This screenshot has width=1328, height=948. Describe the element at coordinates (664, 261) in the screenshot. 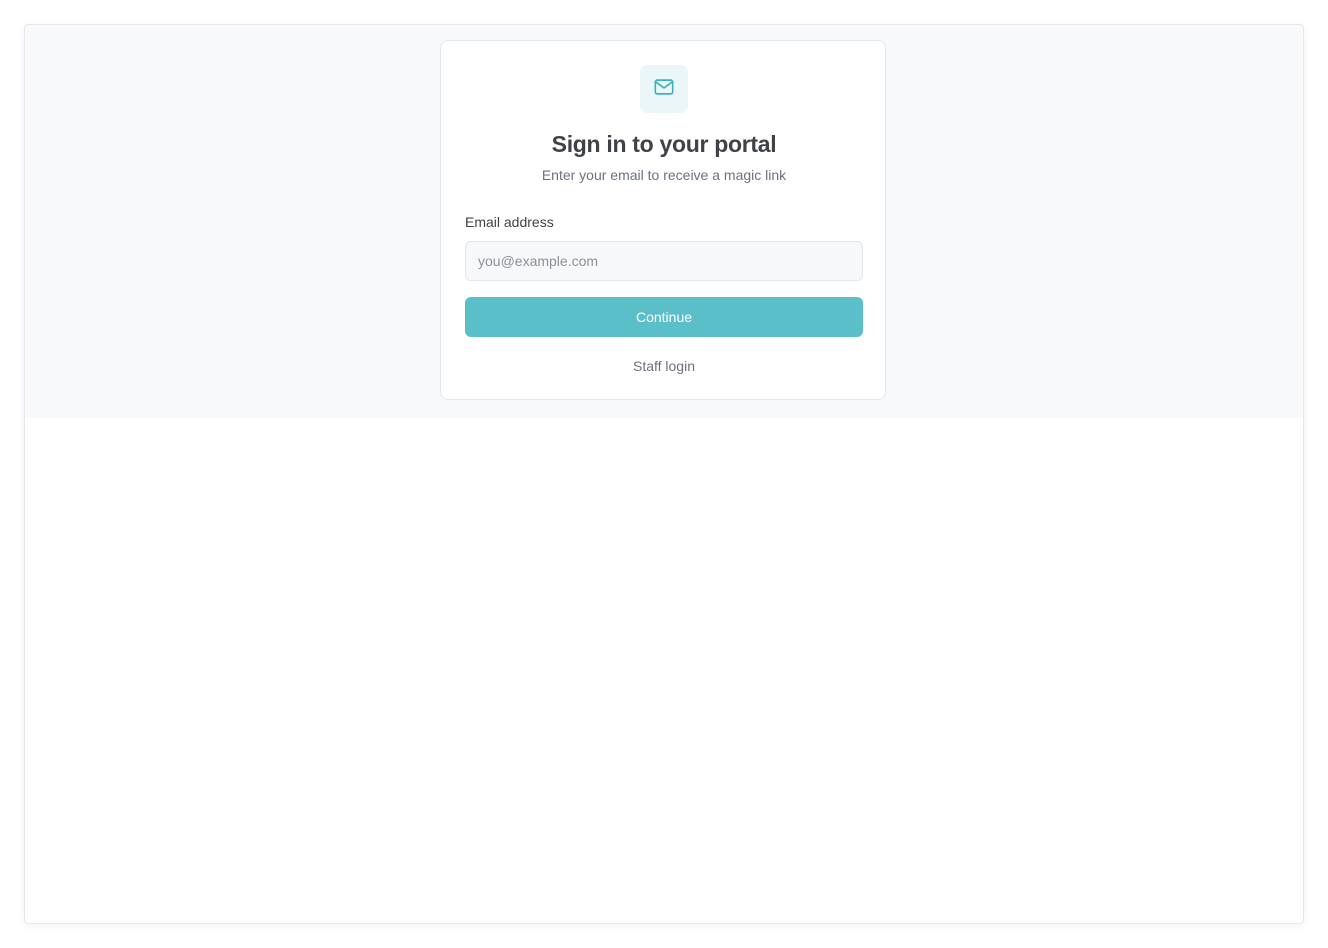

I see `email-field` at that location.